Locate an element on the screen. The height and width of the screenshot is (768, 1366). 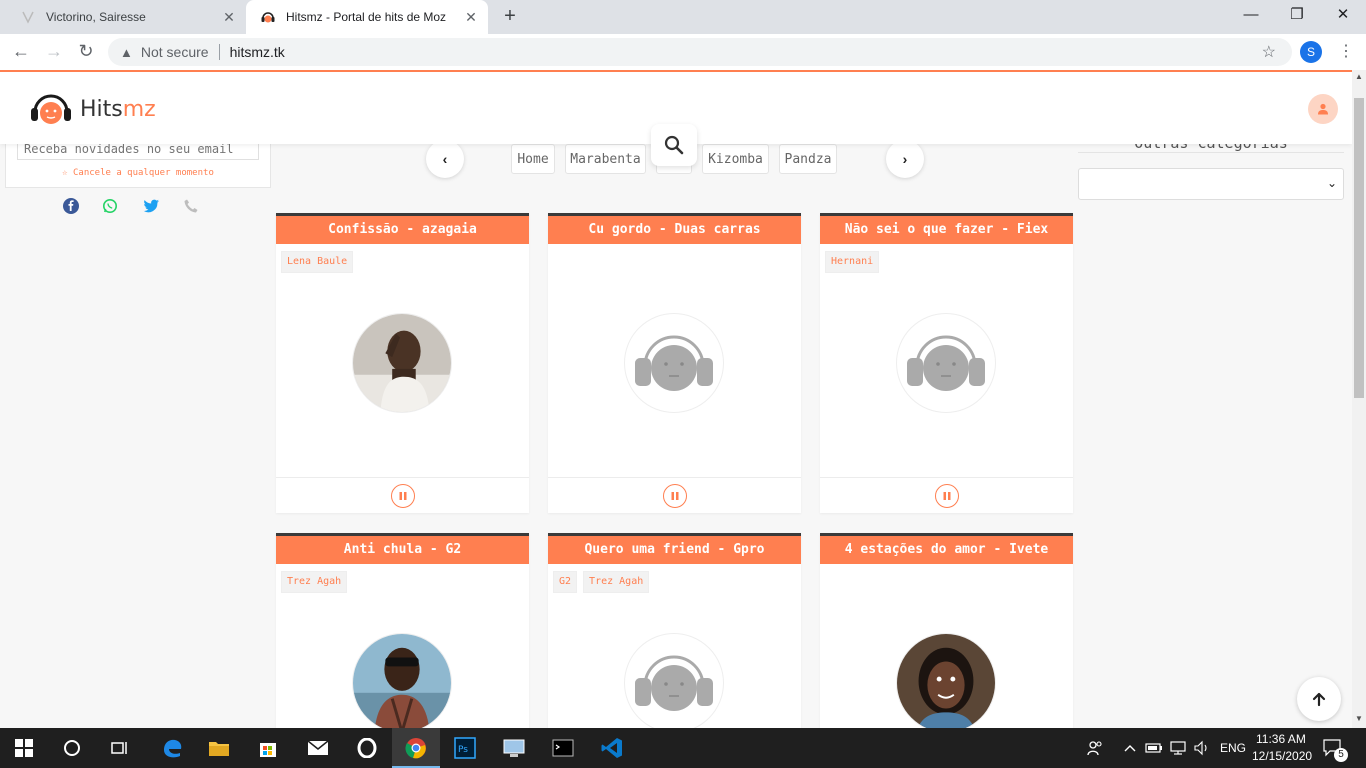
song-card: Confissão - azagaia Lena Baule is located at coordinates (402, 363).